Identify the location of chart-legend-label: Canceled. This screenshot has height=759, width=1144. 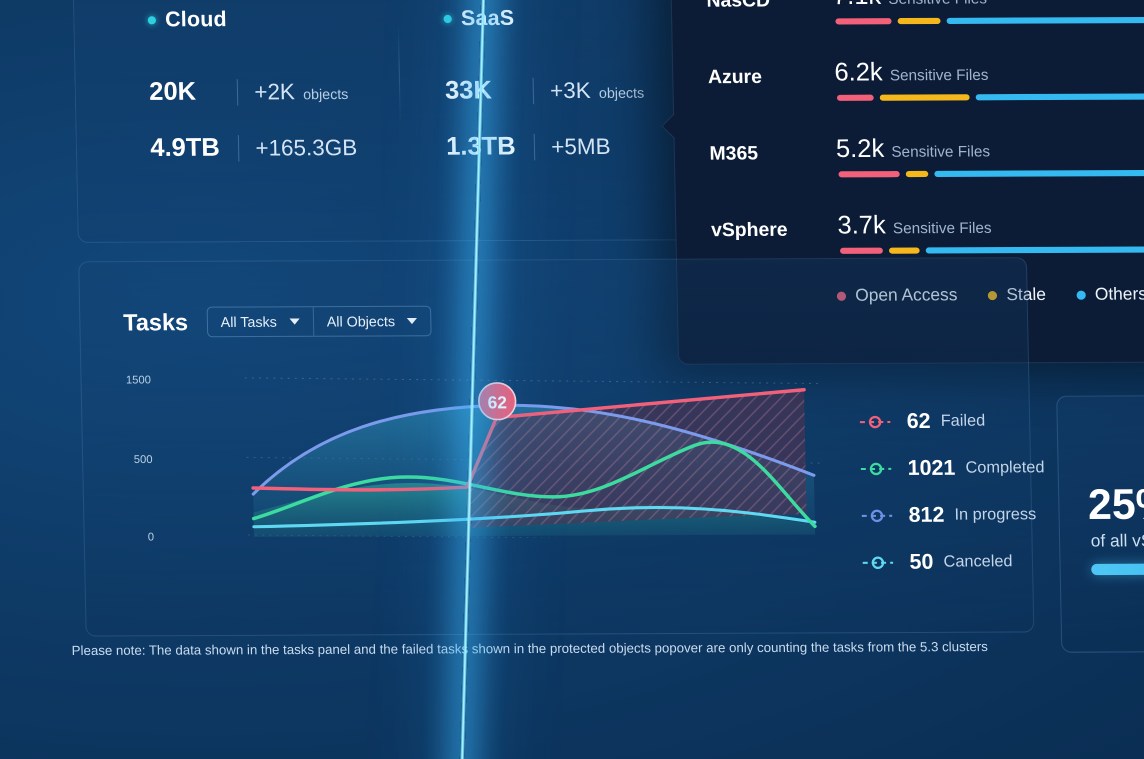
(978, 562).